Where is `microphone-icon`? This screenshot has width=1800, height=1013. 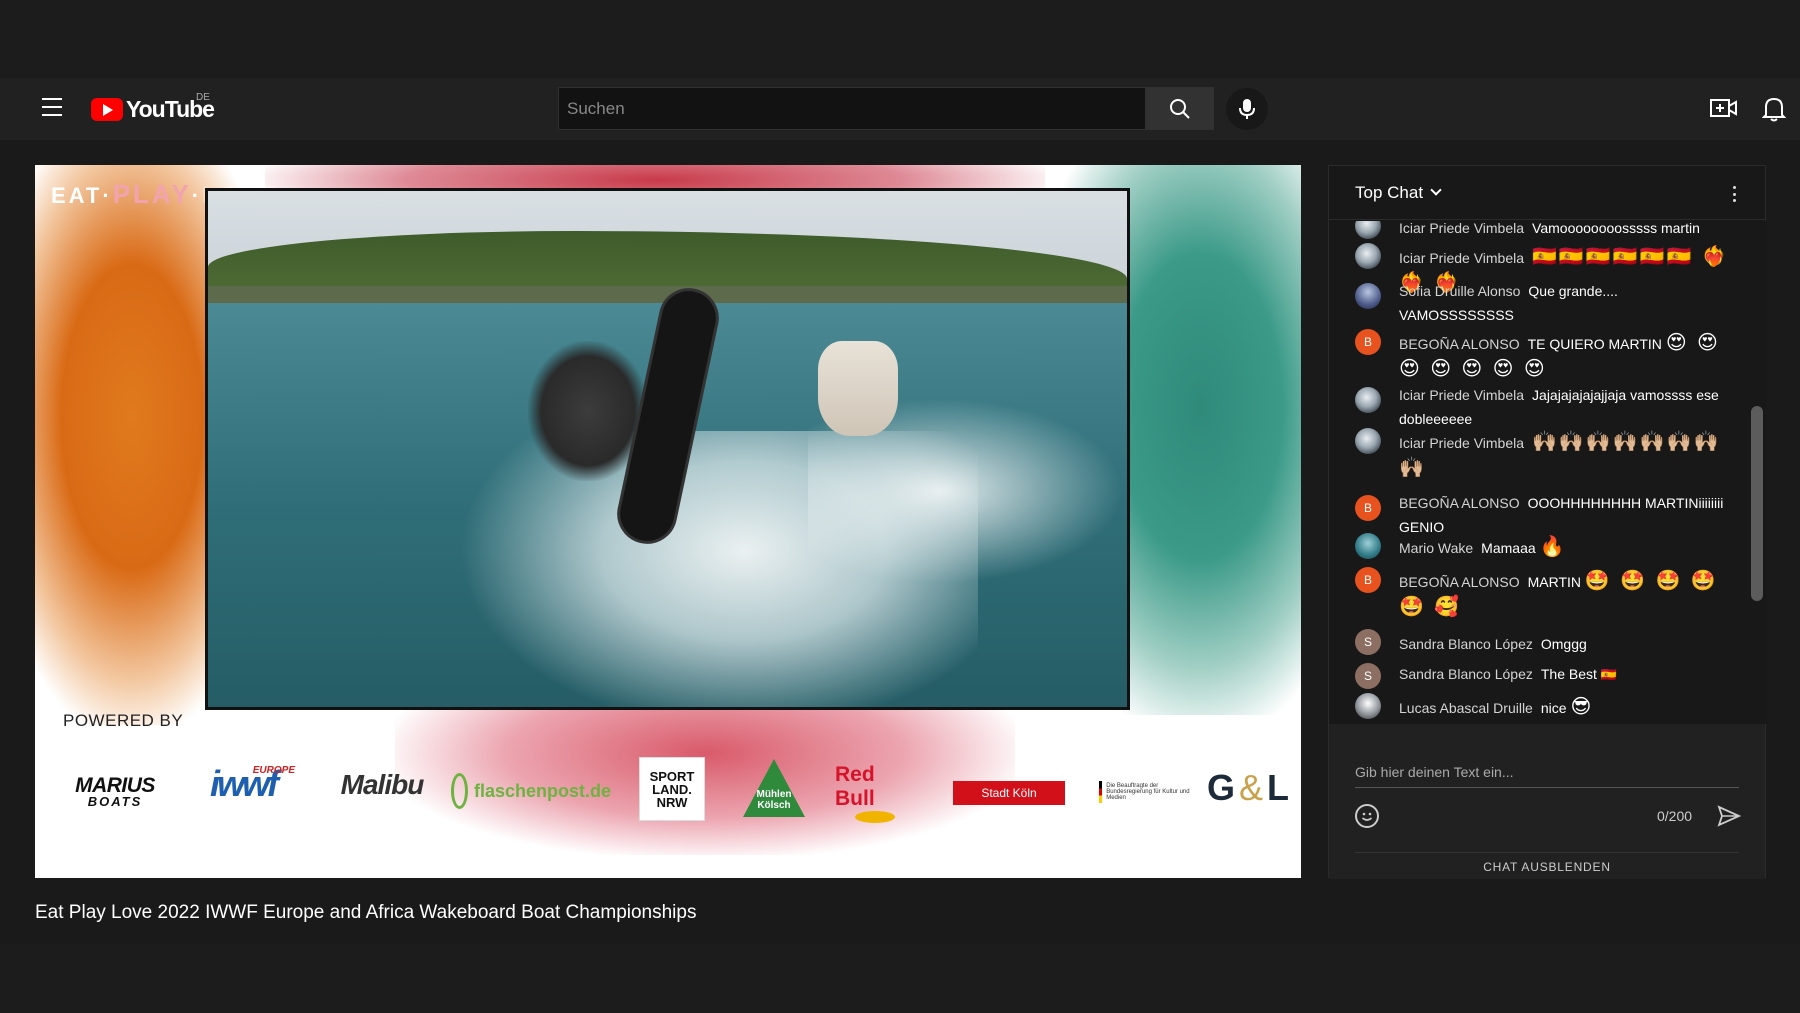
microphone-icon is located at coordinates (1247, 109).